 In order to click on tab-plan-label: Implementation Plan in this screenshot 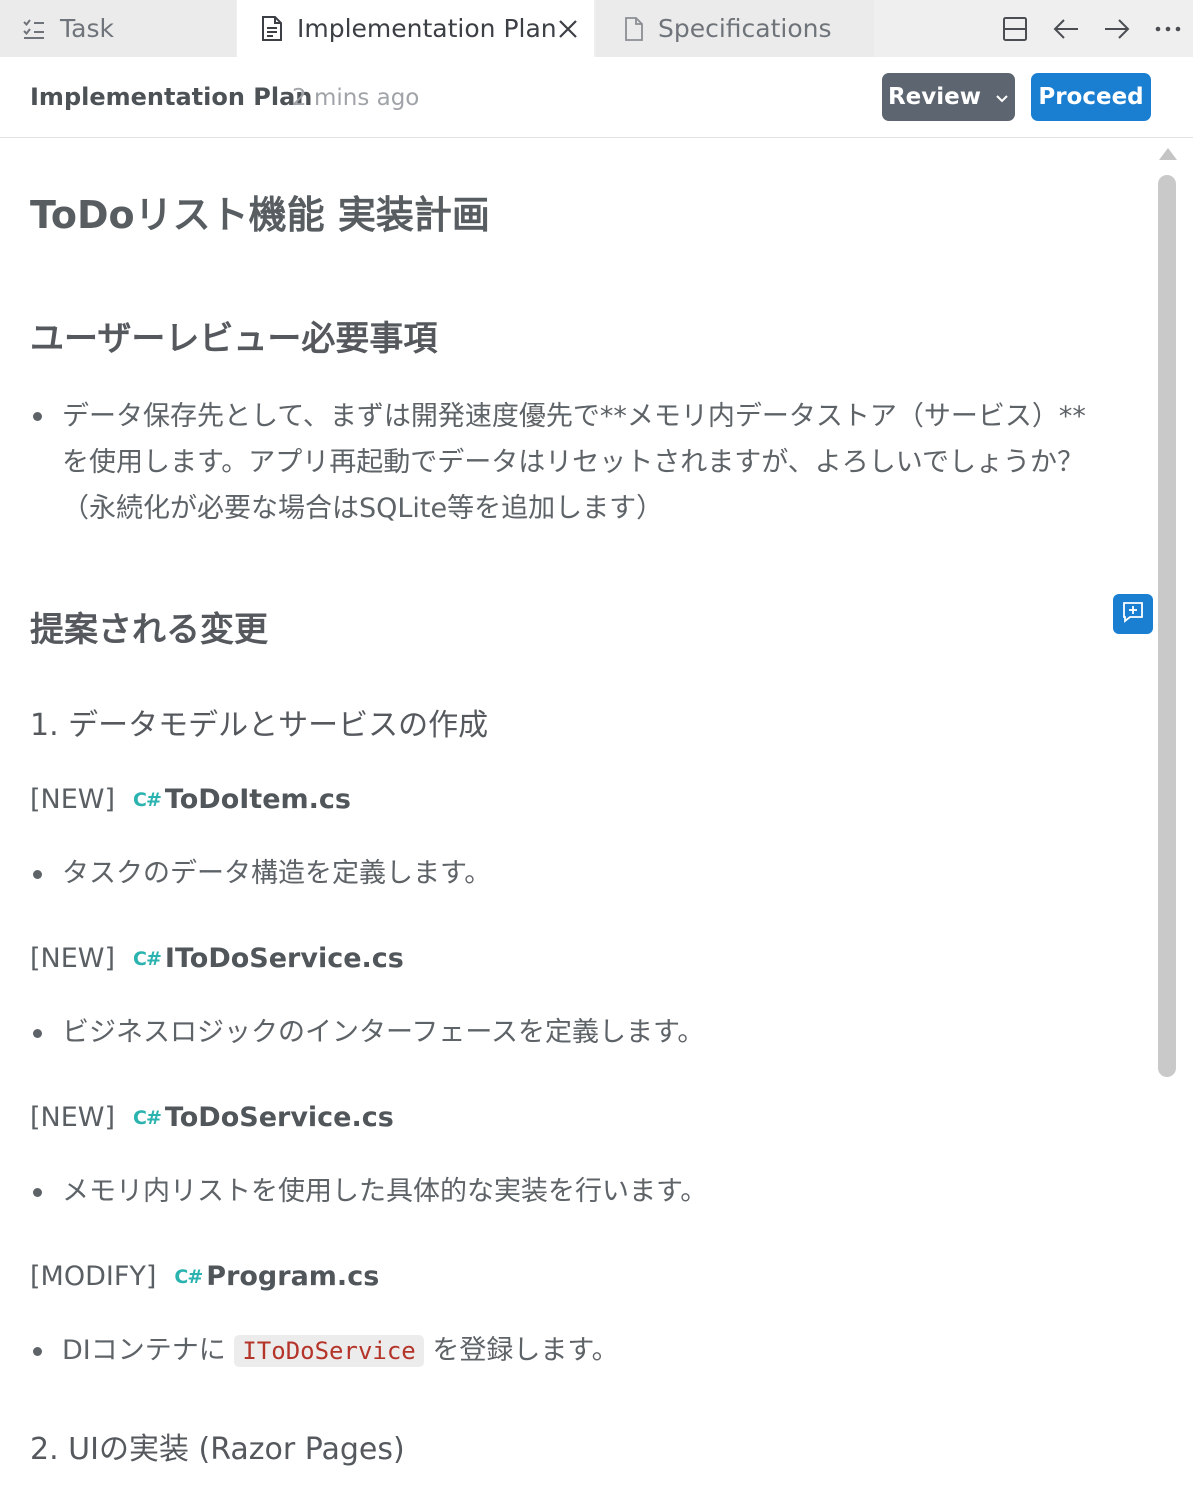, I will do `click(427, 28)`.